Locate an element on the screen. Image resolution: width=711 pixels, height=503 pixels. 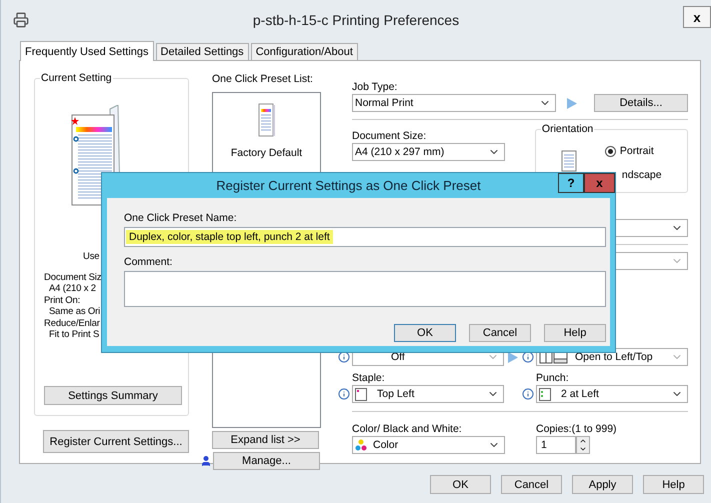
setting-value: Fit to Print S is located at coordinates (74, 334).